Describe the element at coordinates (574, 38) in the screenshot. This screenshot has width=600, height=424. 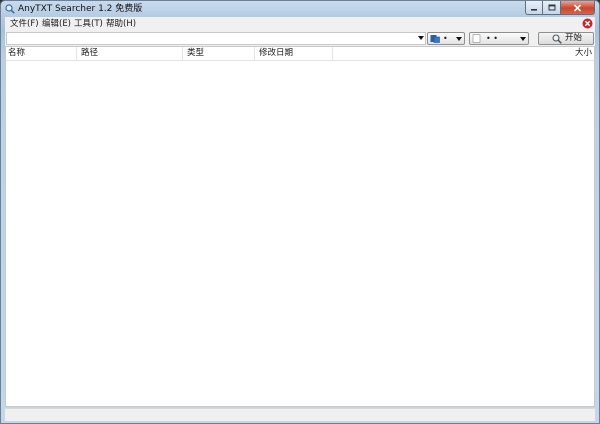
I see `search-button-label: 开始` at that location.